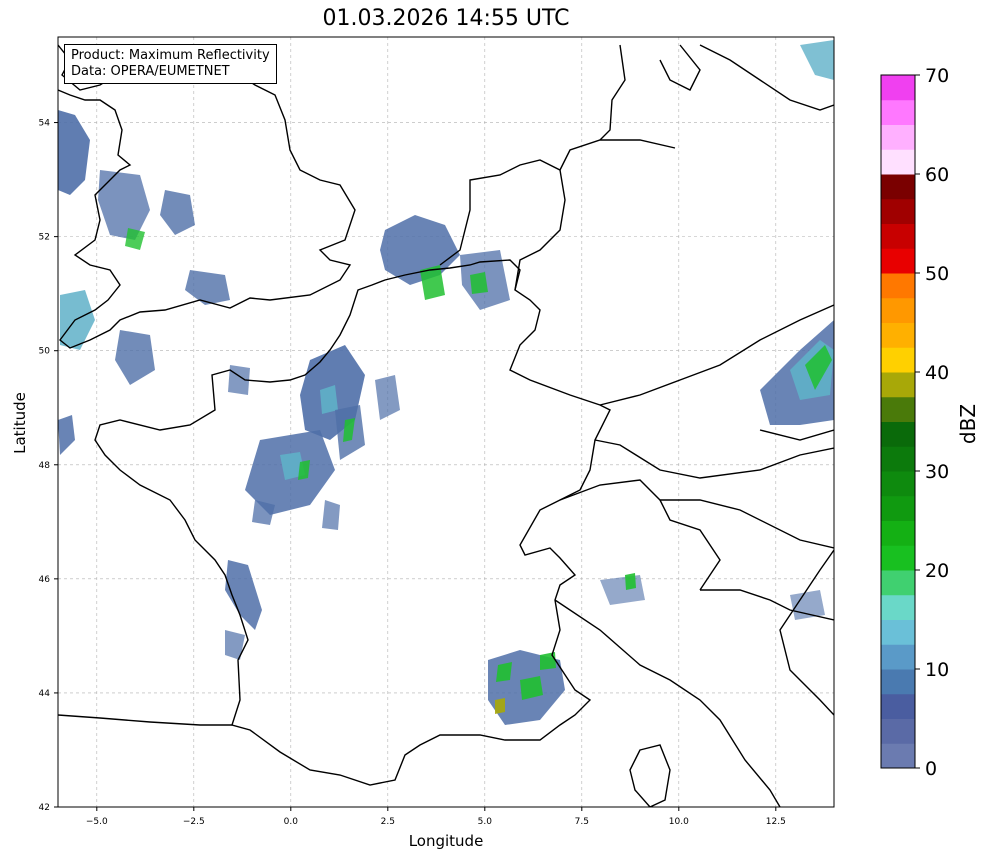  Describe the element at coordinates (446, 841) in the screenshot. I see `x-axis-label: Longitude` at that location.